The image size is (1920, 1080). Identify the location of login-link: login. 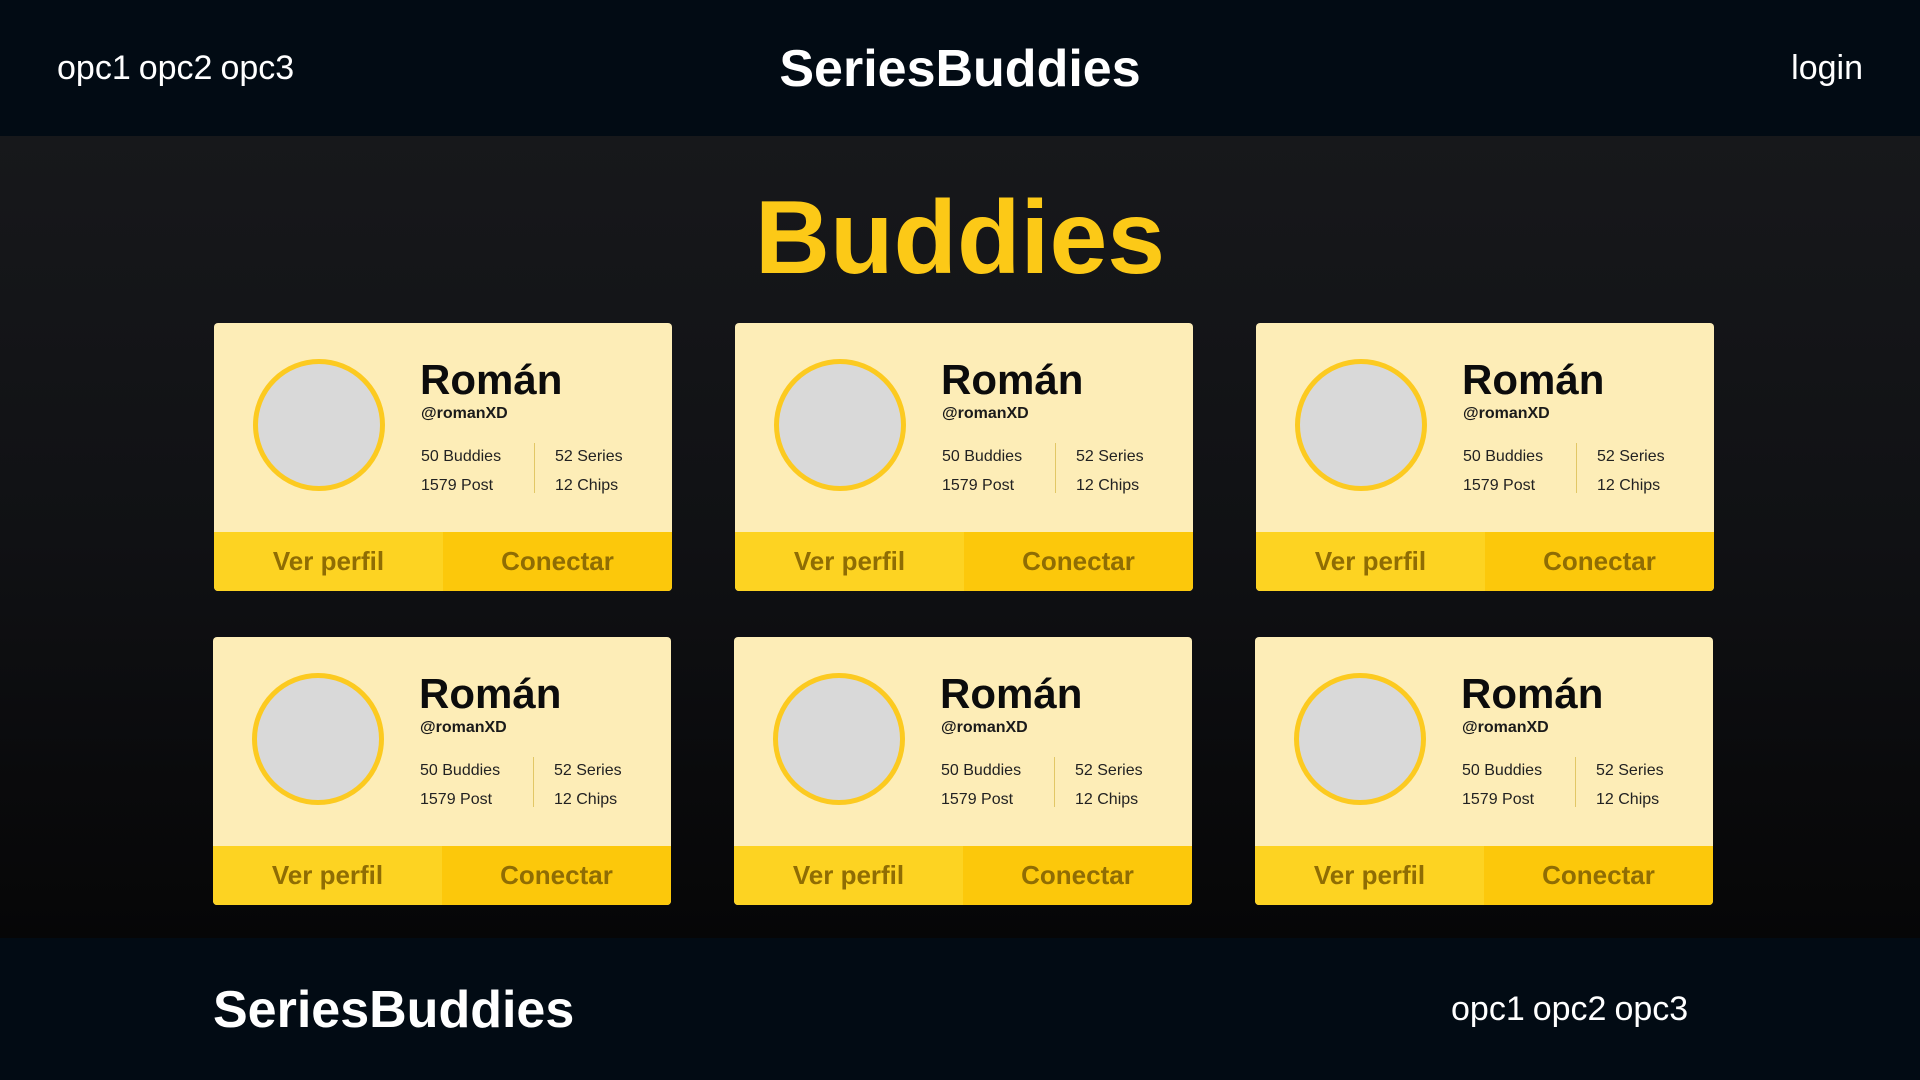
(1827, 68).